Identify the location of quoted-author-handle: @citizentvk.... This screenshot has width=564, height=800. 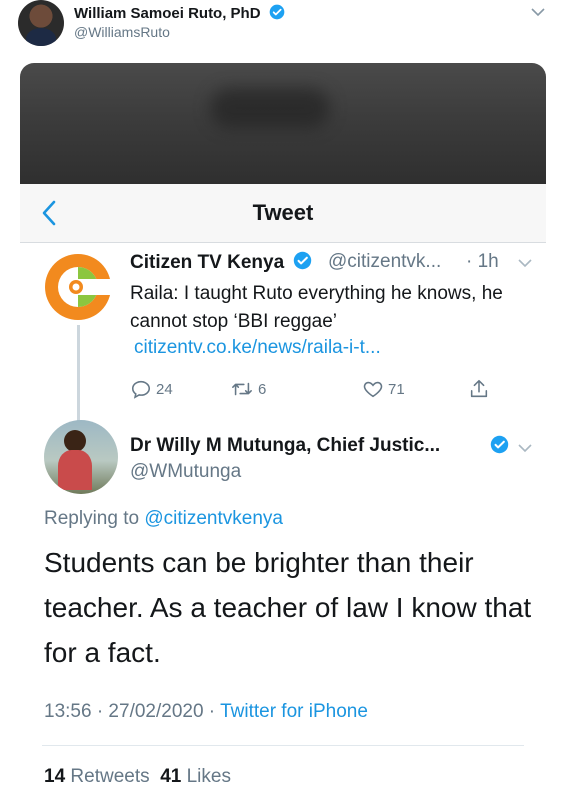
(384, 262).